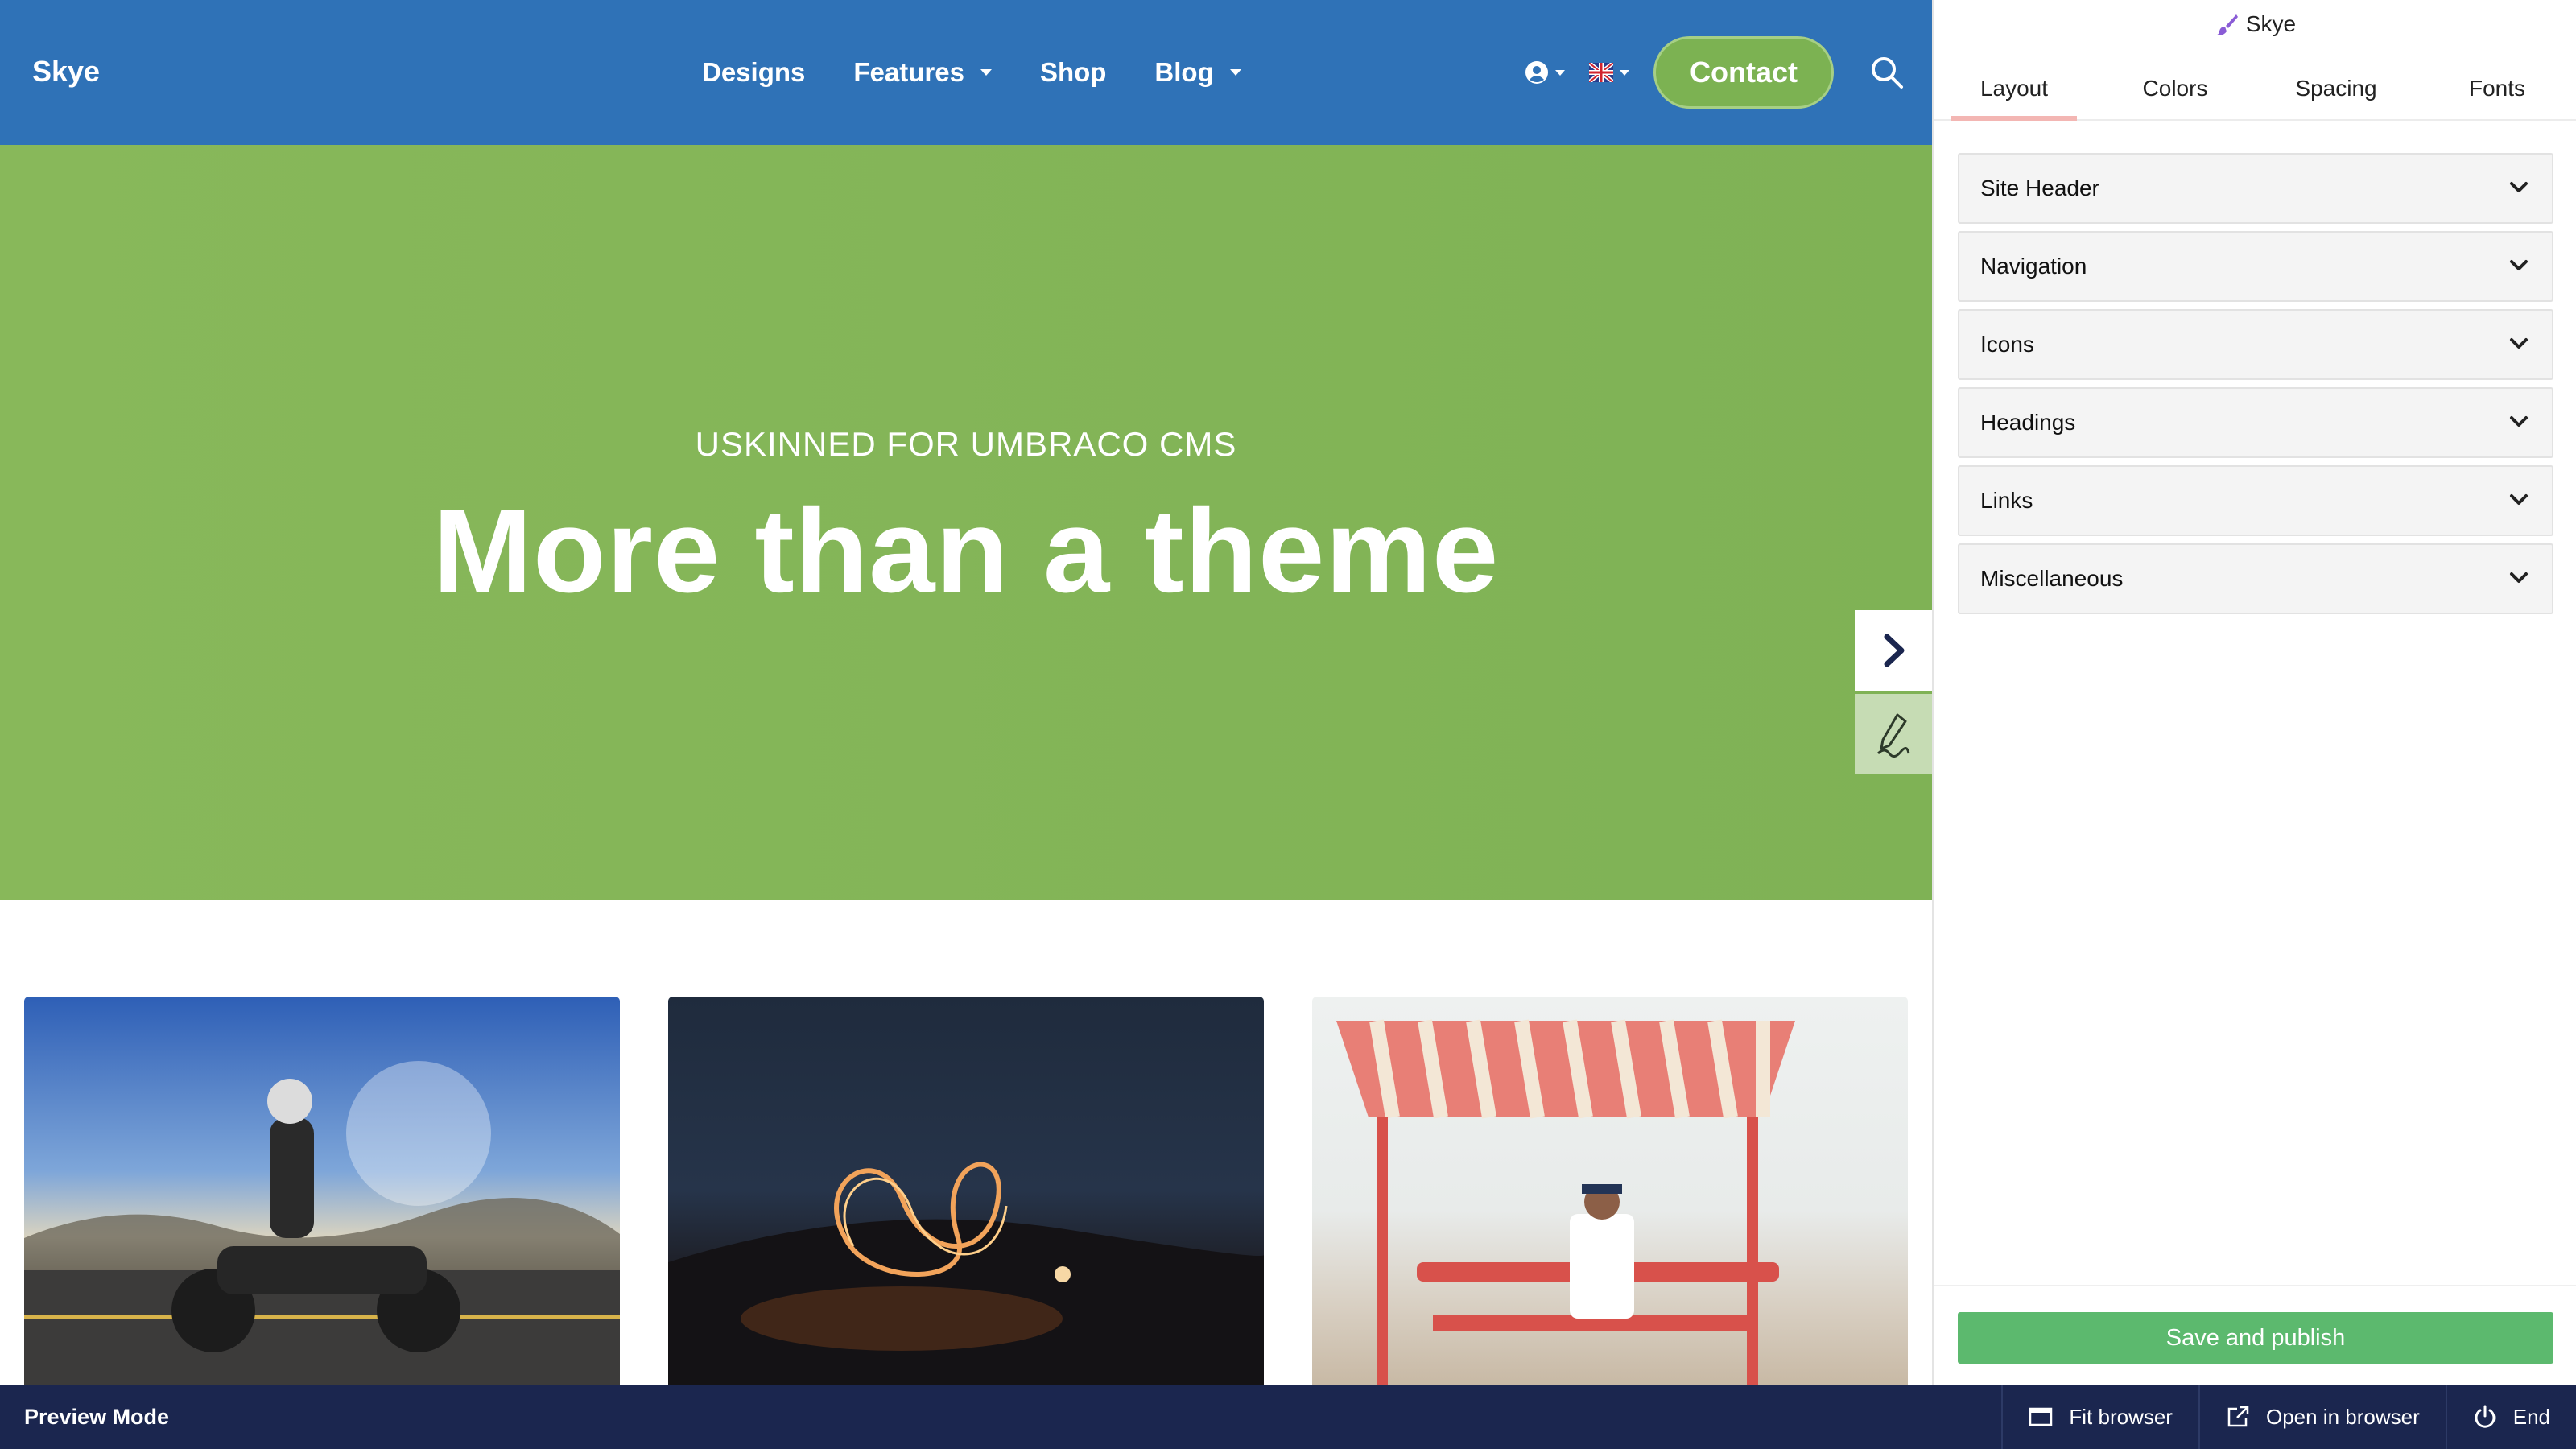 This screenshot has height=1449, width=2576. I want to click on end-label: End, so click(2531, 1416).